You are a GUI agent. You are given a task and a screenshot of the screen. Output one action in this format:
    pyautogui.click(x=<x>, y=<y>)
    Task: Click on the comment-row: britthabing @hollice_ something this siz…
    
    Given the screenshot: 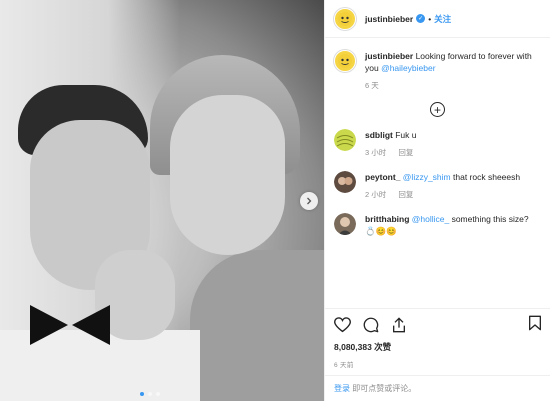 What is the action you would take?
    pyautogui.click(x=437, y=225)
    